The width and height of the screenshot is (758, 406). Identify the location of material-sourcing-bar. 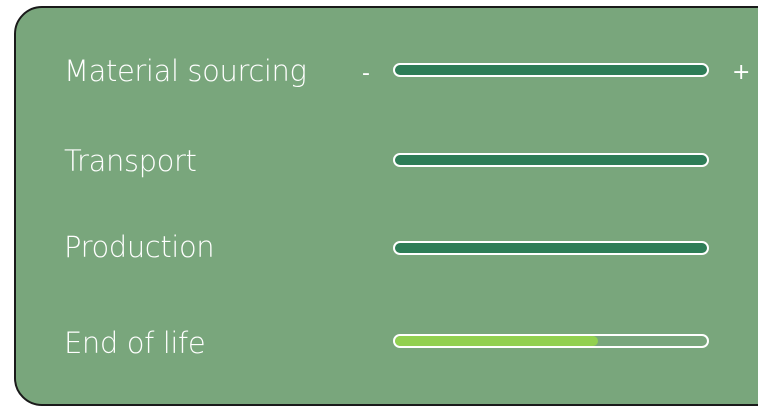
(551, 70).